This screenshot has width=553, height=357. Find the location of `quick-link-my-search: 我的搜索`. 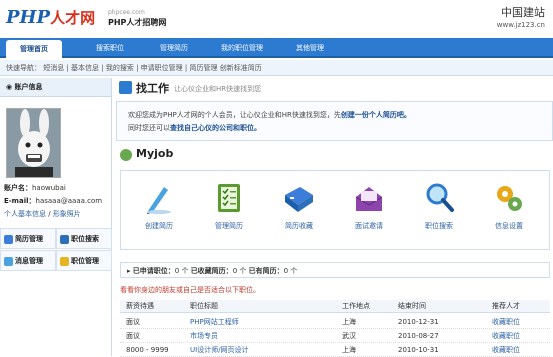

quick-link-my-search: 我的搜索 is located at coordinates (120, 68).